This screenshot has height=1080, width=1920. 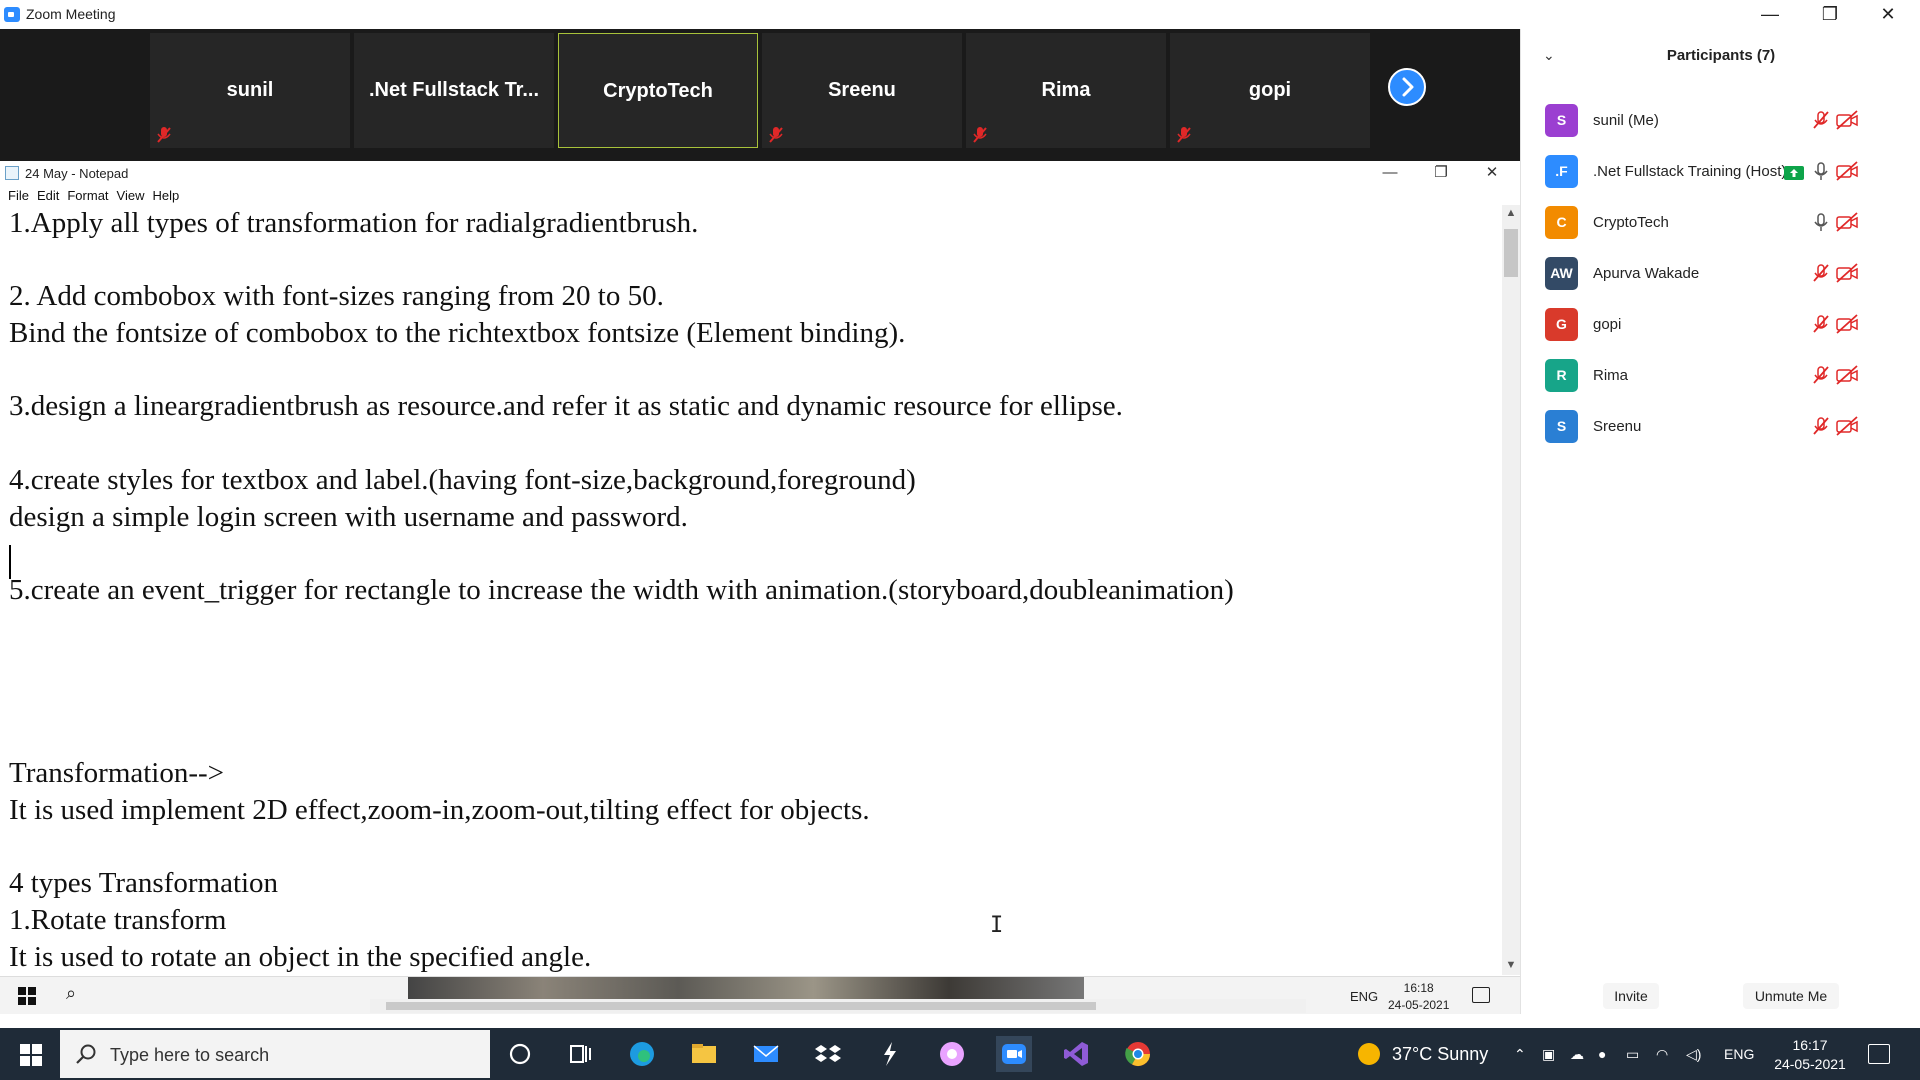 I want to click on video-tile-active-speaker: CryptoTech, so click(x=658, y=90).